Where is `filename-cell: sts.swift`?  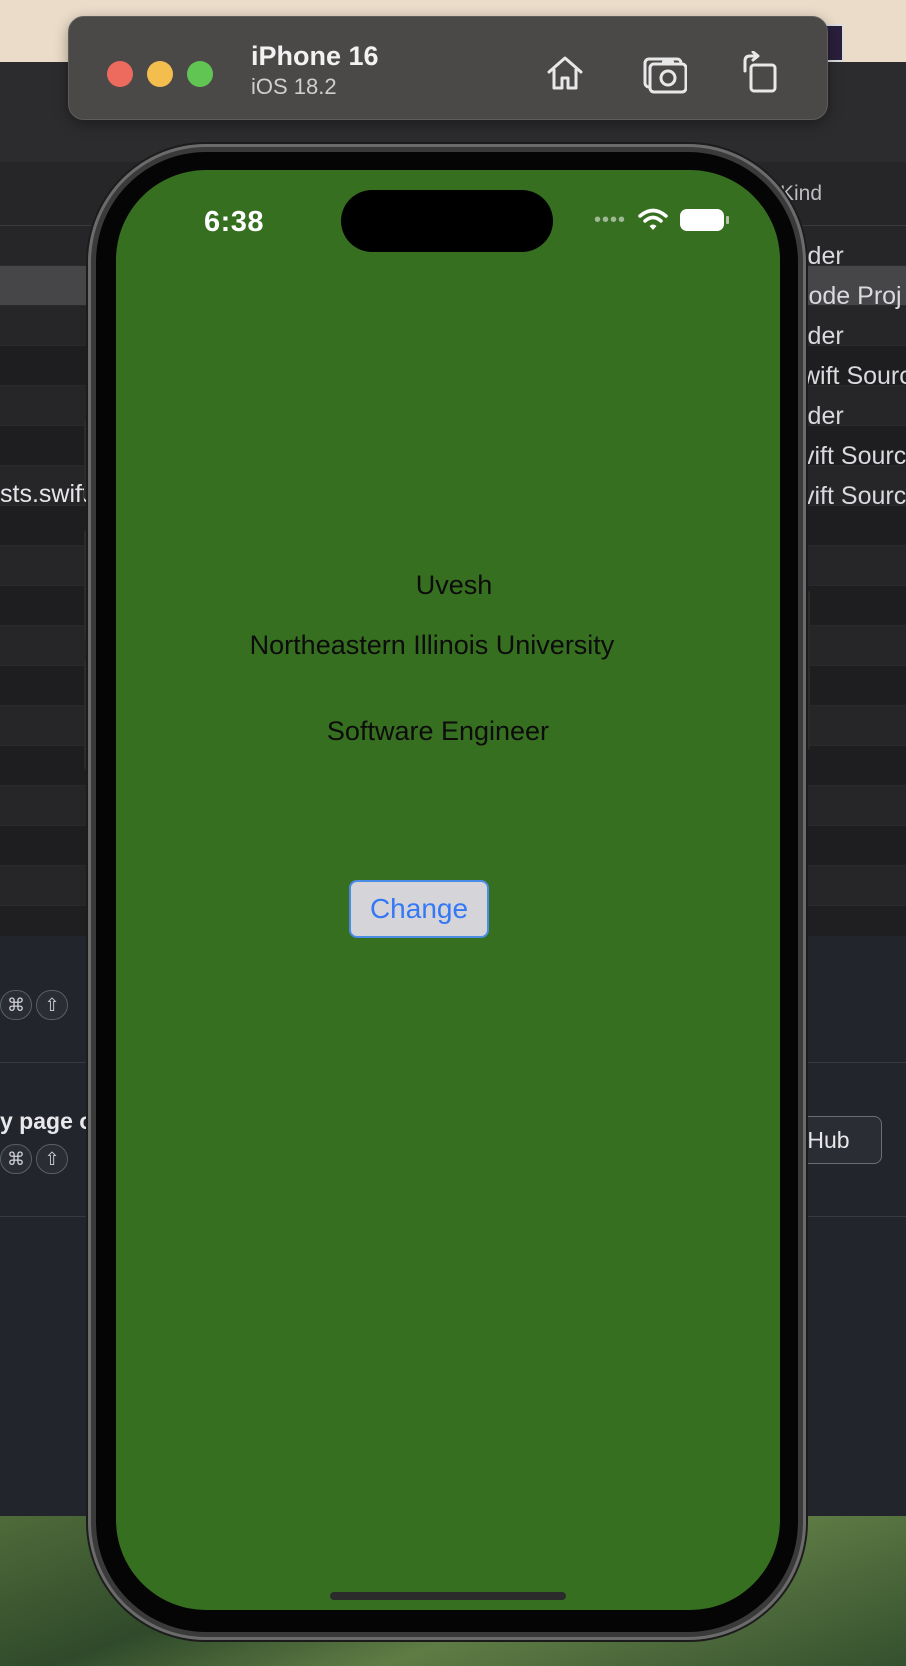
filename-cell: sts.swift is located at coordinates (44, 494).